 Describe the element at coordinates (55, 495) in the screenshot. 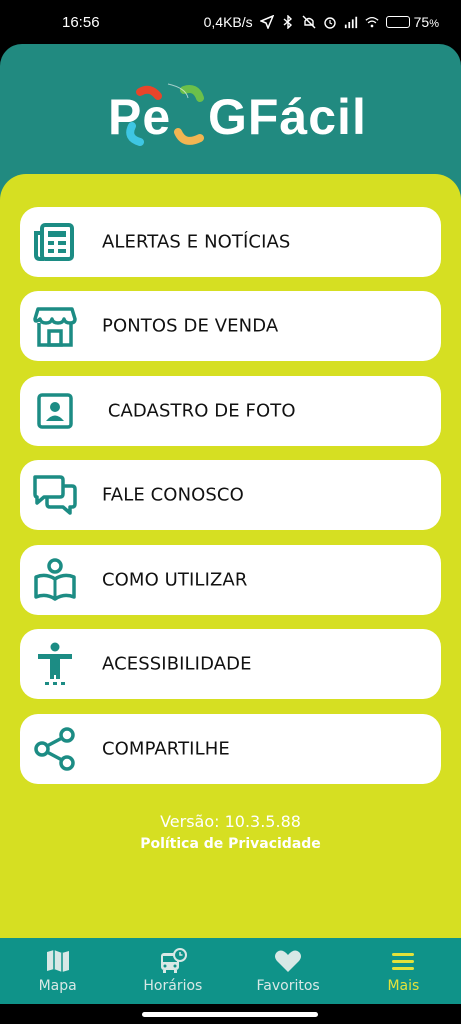

I see `chat-icon` at that location.